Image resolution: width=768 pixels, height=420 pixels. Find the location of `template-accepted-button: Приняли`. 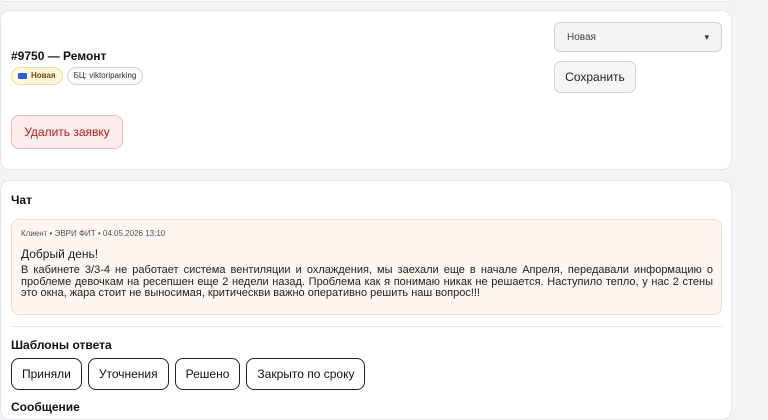

template-accepted-button: Приняли is located at coordinates (46, 374).